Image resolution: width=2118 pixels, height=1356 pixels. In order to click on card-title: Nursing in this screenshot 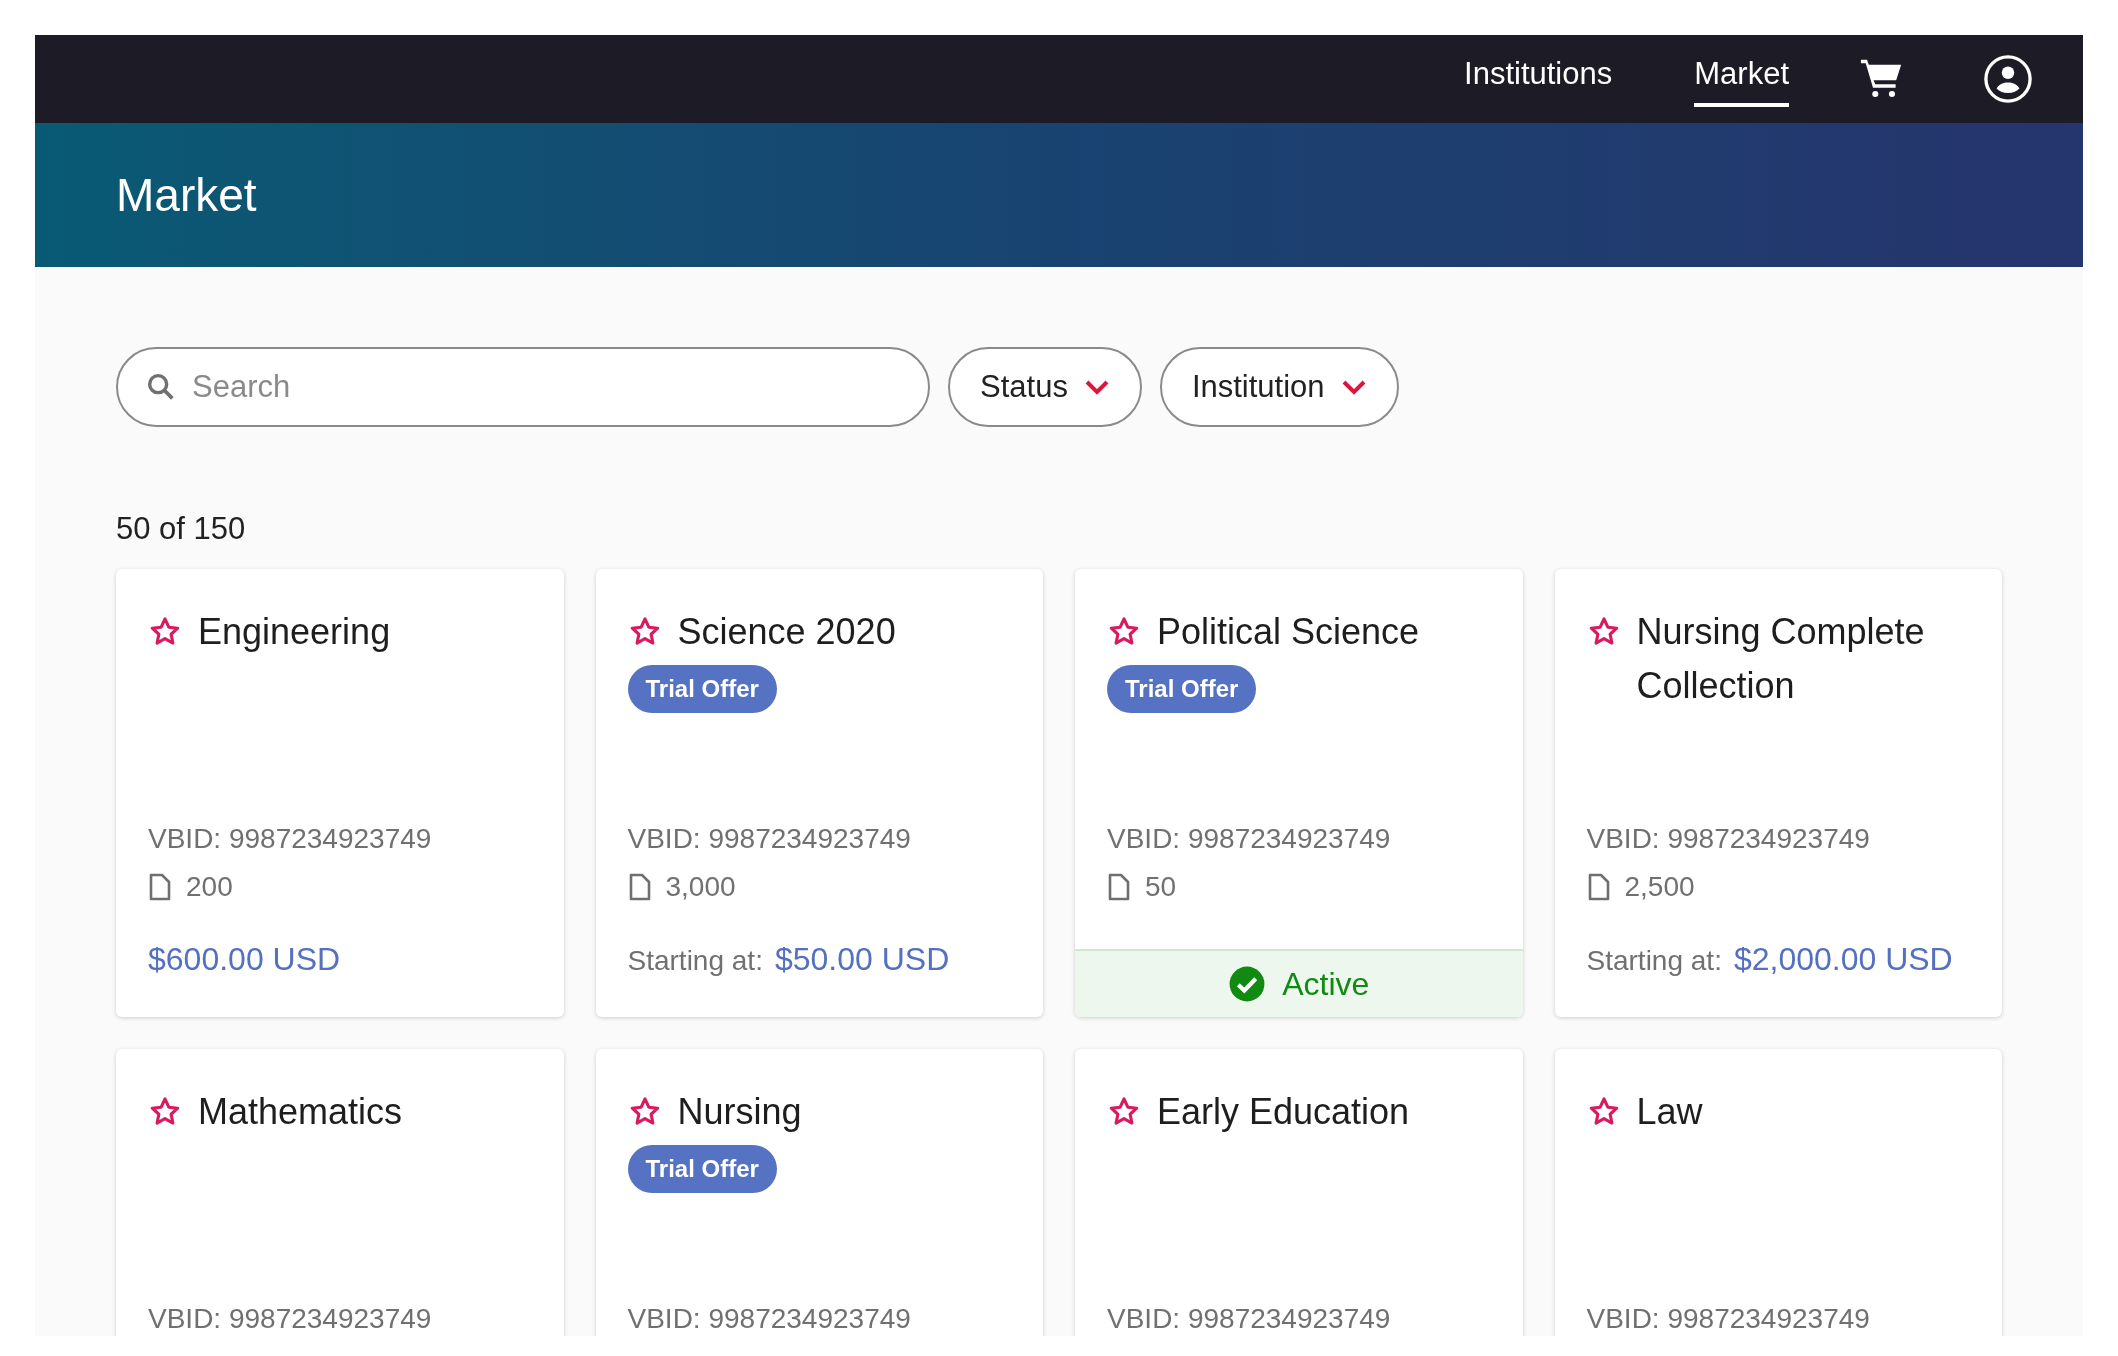, I will do `click(739, 1112)`.